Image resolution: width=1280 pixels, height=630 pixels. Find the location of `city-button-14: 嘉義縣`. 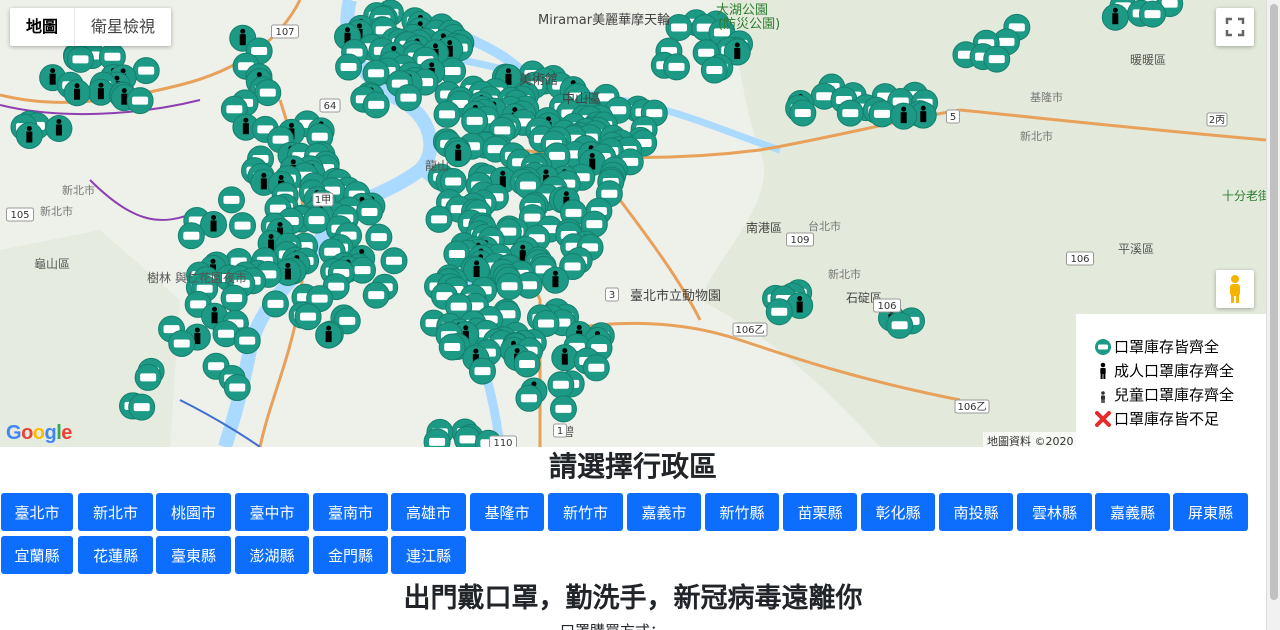

city-button-14: 嘉義縣 is located at coordinates (1132, 512).